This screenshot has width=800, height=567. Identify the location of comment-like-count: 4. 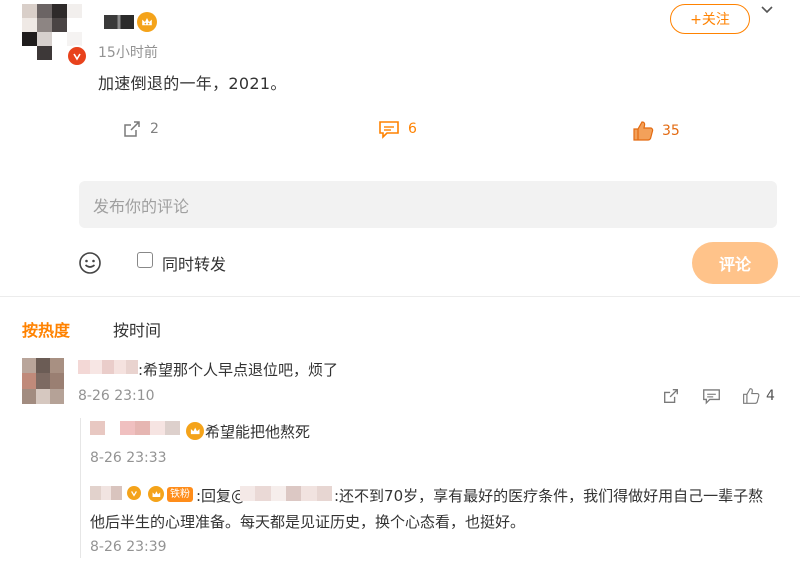
(770, 396).